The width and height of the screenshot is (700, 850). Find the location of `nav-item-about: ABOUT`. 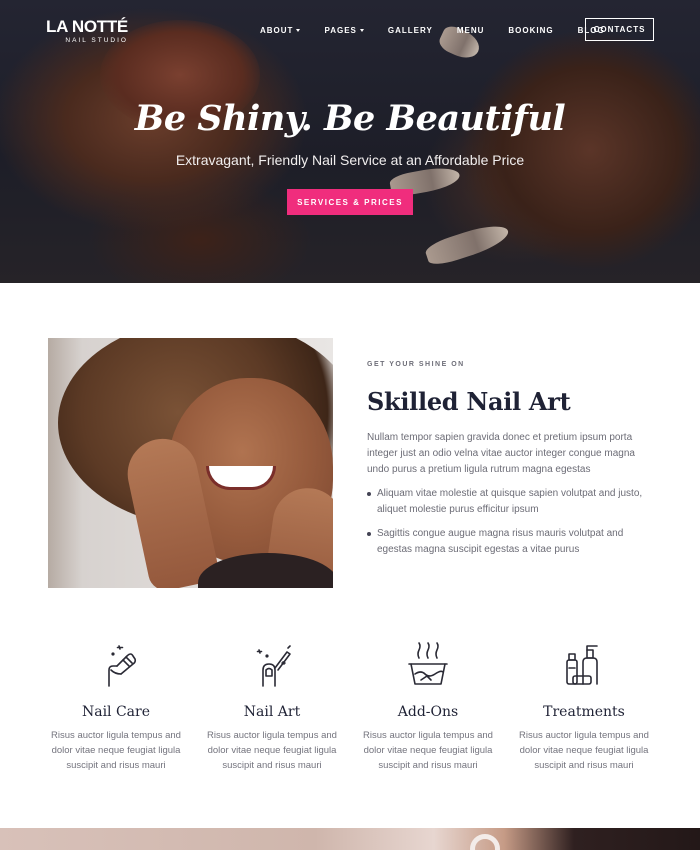

nav-item-about: ABOUT is located at coordinates (280, 30).